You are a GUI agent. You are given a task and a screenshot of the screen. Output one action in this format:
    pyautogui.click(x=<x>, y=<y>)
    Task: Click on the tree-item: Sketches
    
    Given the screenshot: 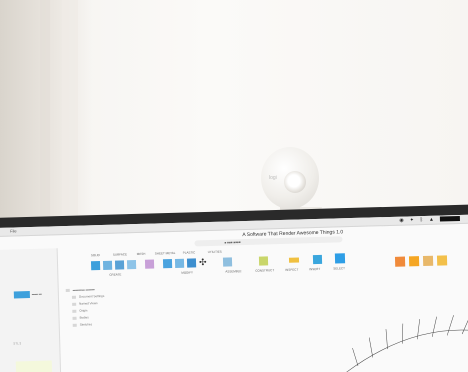 What is the action you would take?
    pyautogui.click(x=82, y=324)
    